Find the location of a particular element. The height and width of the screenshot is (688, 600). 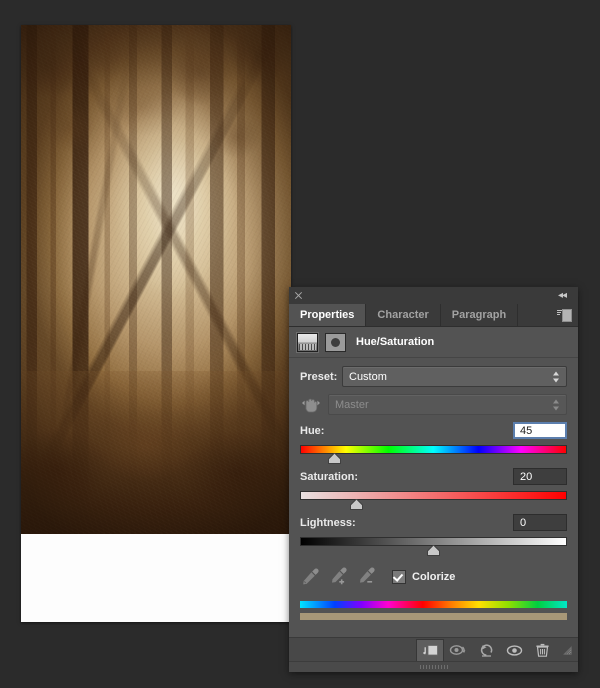

panel-drag-handle is located at coordinates (433, 666).